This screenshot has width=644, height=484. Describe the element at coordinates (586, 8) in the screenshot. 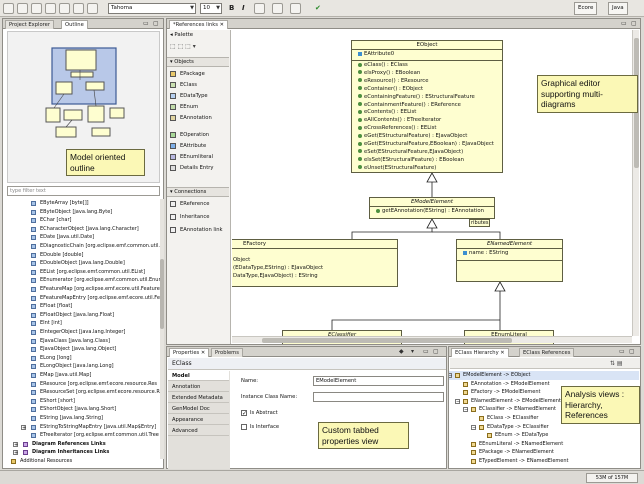

I see `ecore-perspective-button: Ecore` at that location.